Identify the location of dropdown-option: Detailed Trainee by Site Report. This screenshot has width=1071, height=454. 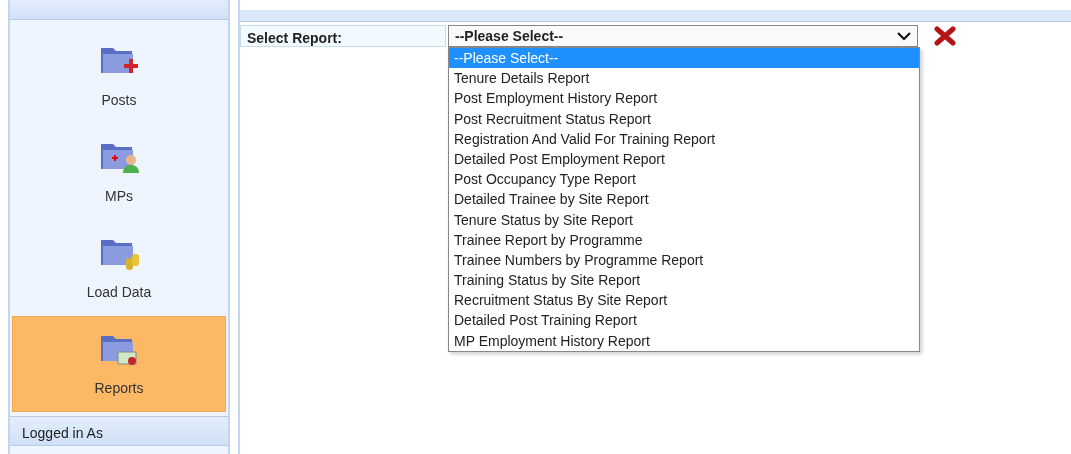
(684, 199).